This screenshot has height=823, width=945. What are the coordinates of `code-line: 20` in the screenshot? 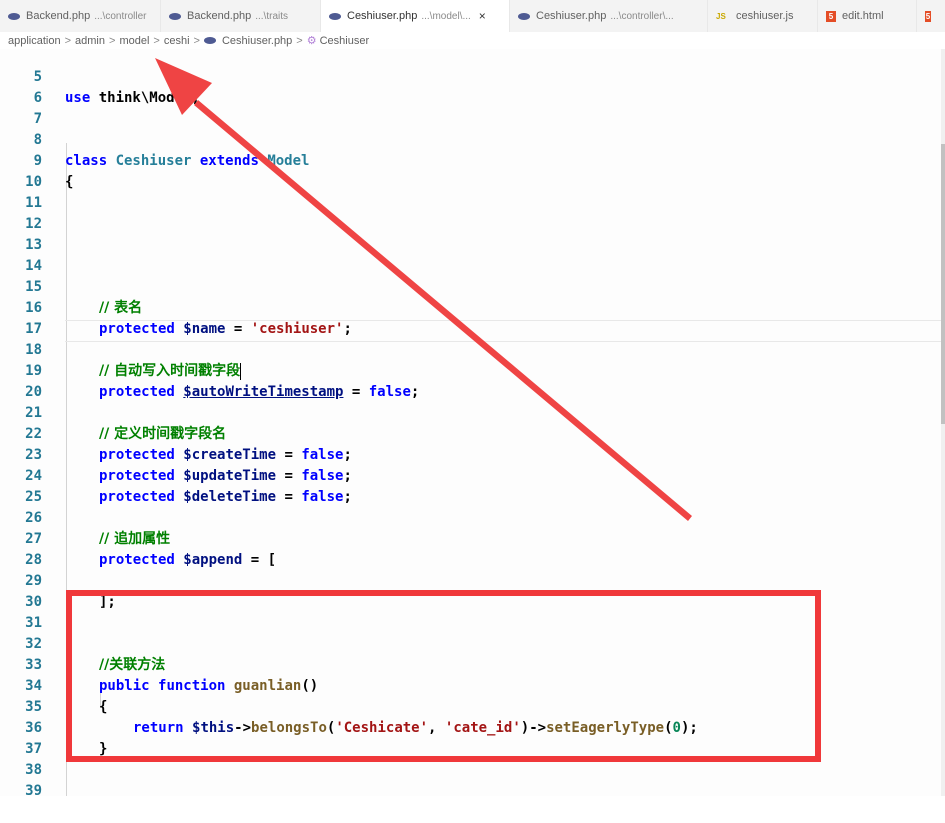 It's located at (470, 380).